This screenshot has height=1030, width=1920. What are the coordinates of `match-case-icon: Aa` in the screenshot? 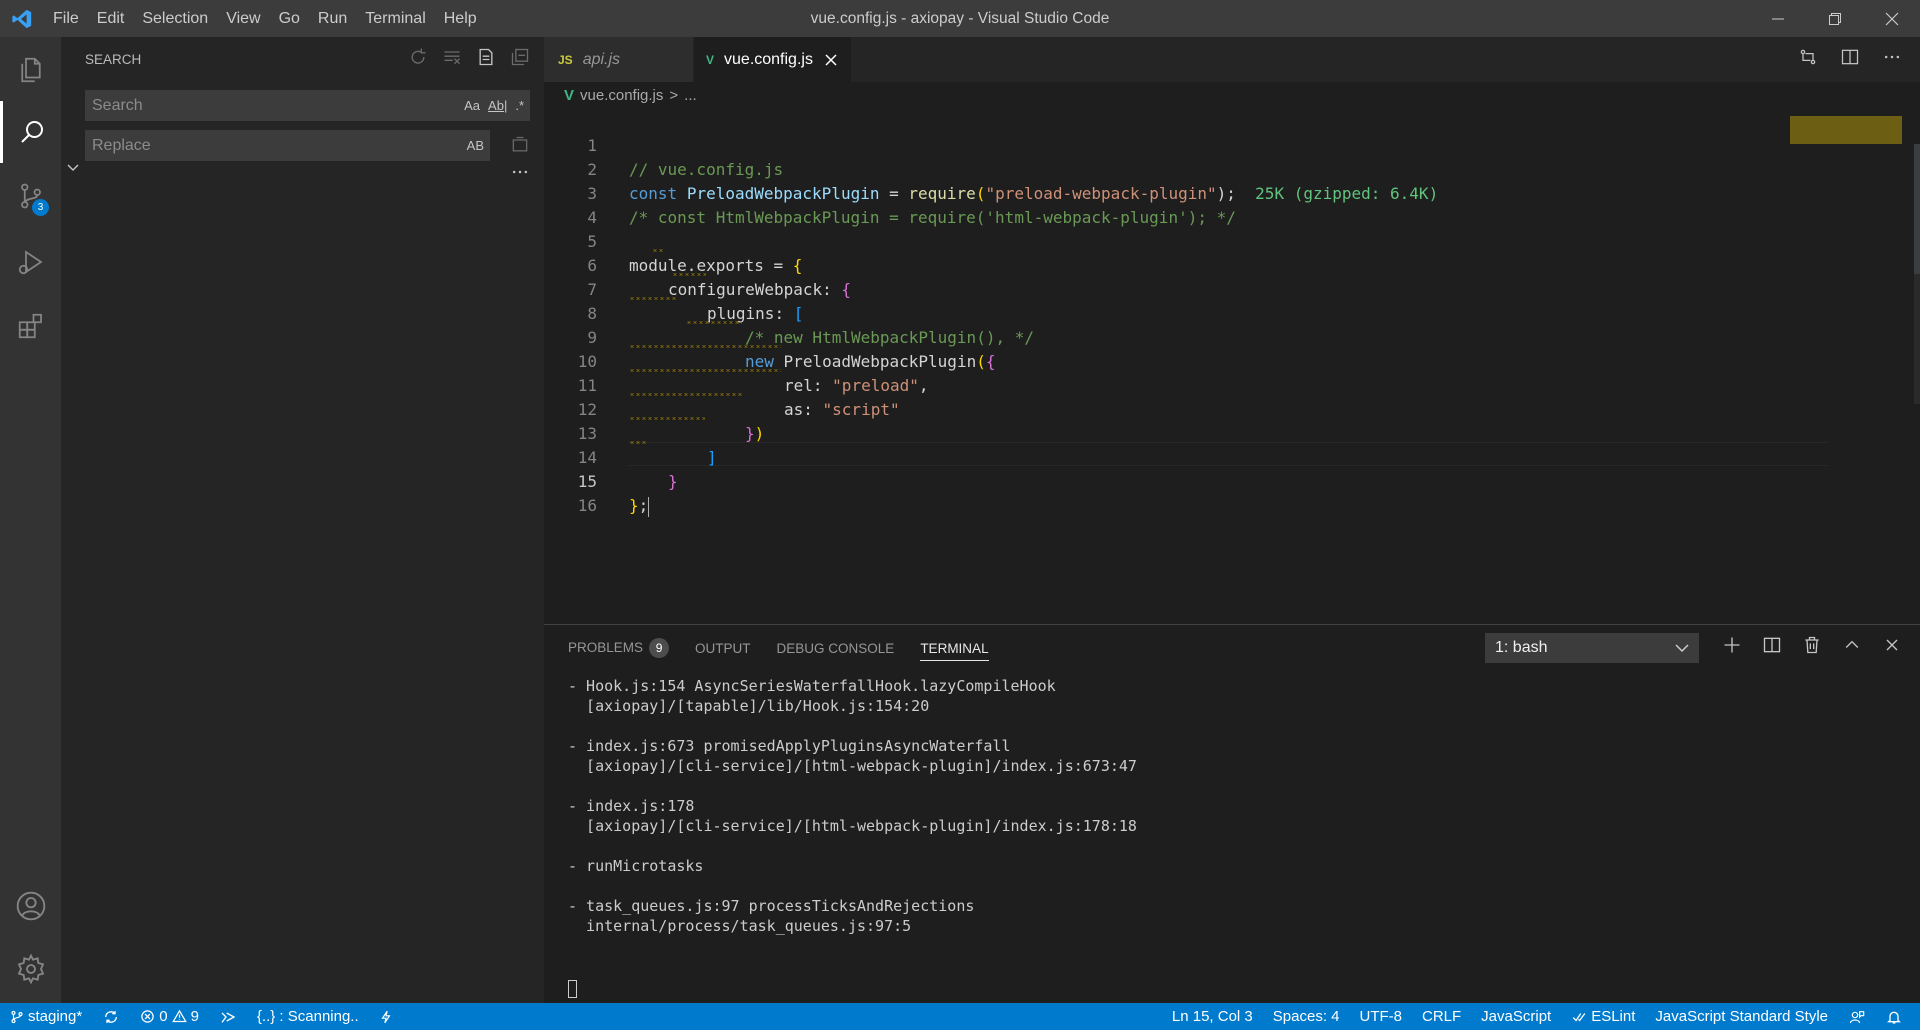 It's located at (472, 105).